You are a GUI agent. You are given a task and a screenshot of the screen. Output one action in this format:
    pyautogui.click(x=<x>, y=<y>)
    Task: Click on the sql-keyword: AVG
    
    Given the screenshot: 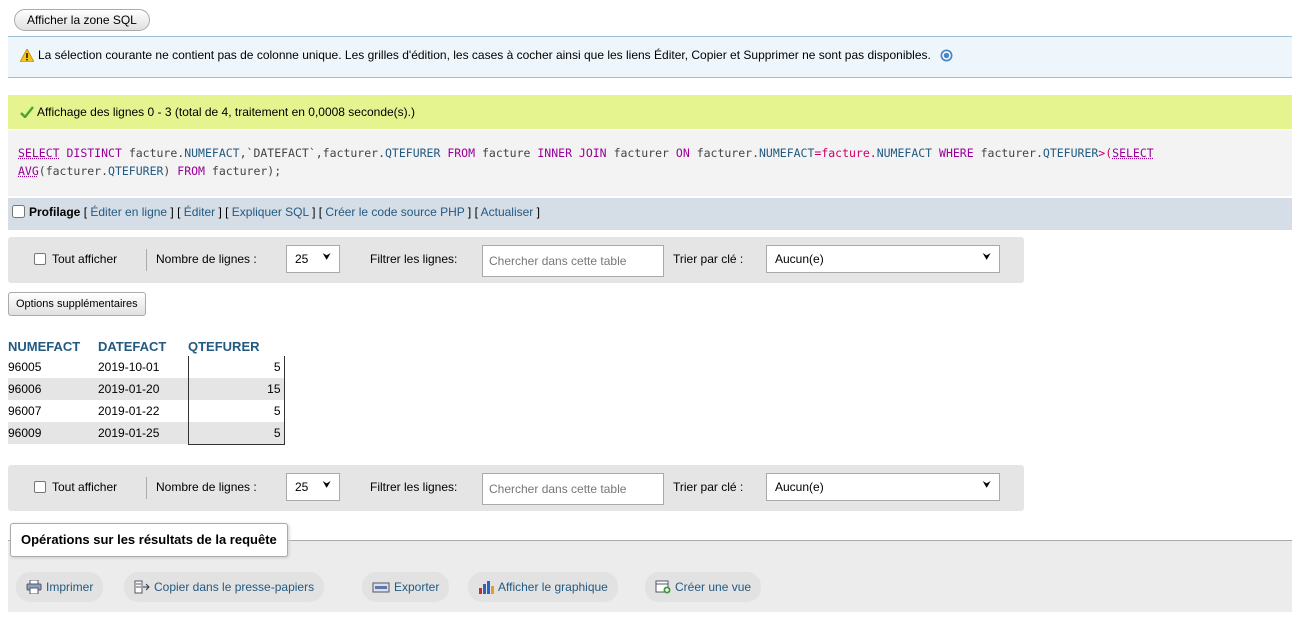 What is the action you would take?
    pyautogui.click(x=28, y=171)
    